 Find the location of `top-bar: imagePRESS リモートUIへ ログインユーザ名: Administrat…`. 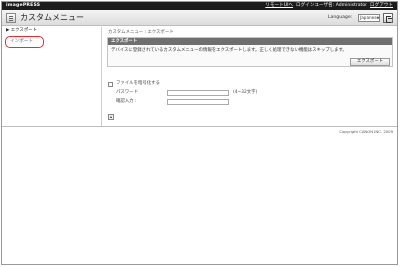

top-bar: imagePRESS リモートUIへ ログインユーザ名: Administrat… is located at coordinates (199, 6).